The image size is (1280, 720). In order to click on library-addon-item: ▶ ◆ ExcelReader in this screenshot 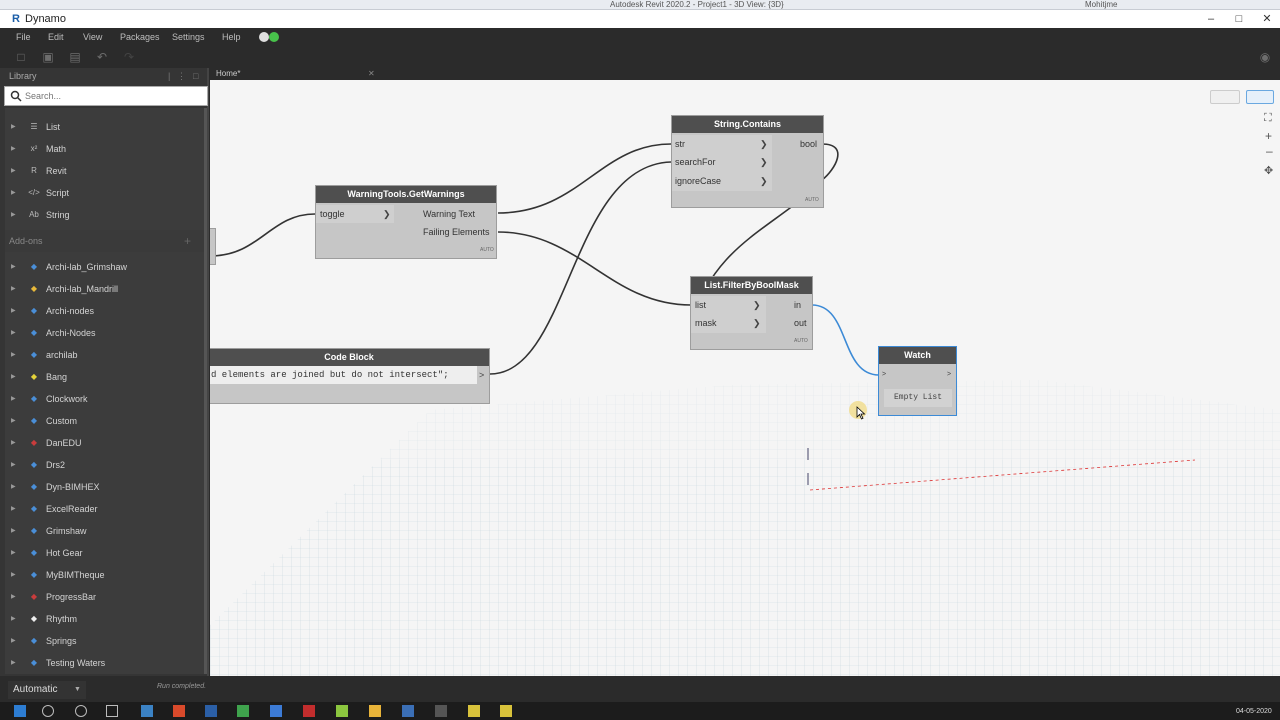, I will do `click(105, 509)`.